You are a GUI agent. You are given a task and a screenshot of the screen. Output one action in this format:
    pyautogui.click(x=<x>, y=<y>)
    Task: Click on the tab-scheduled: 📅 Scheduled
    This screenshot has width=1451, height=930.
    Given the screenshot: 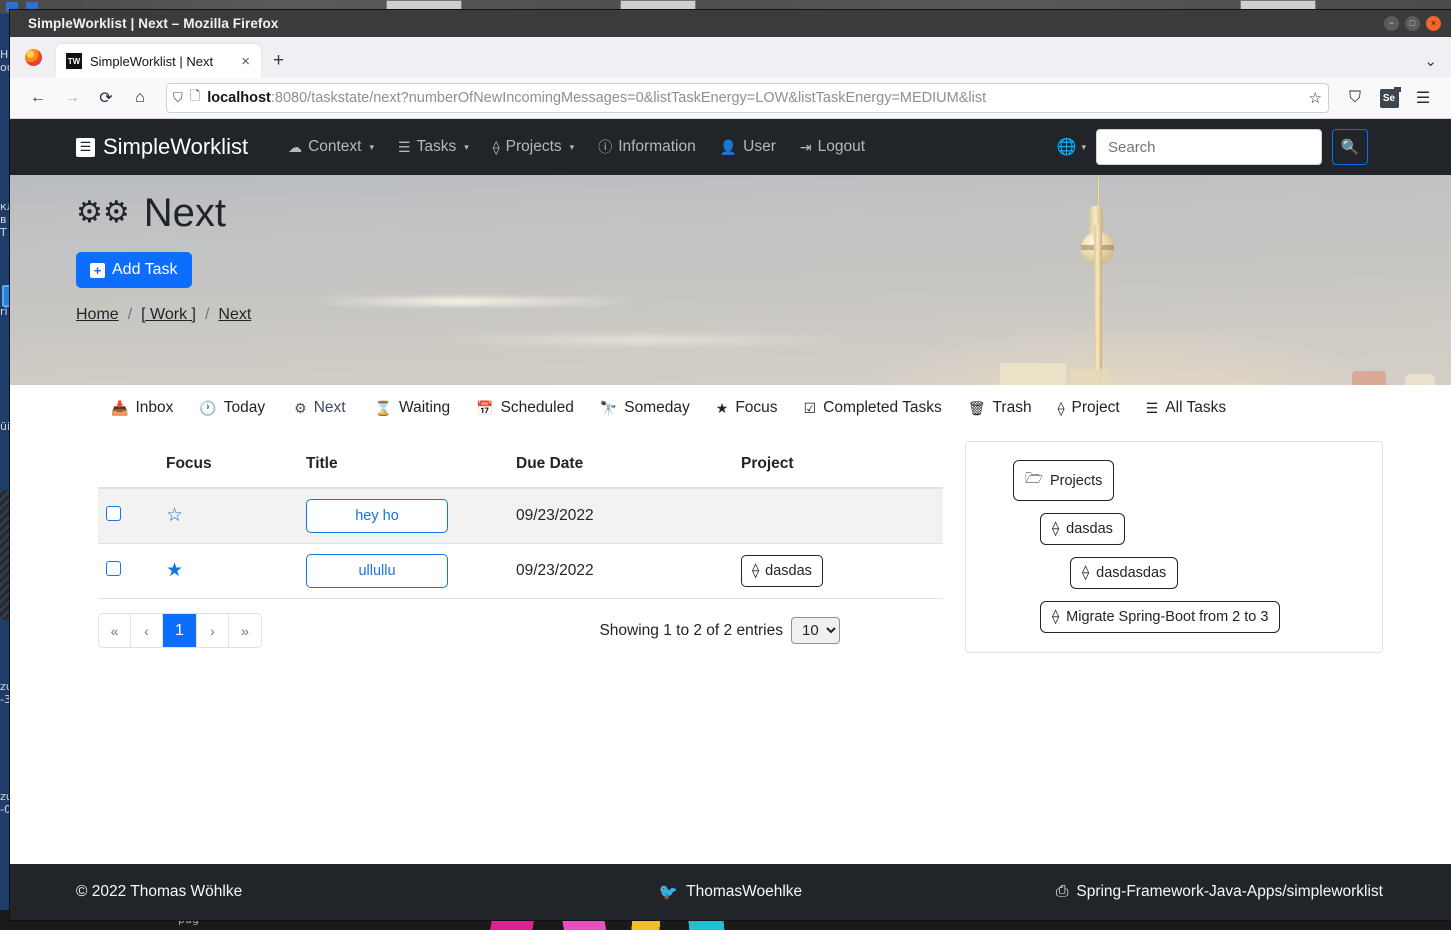 What is the action you would take?
    pyautogui.click(x=525, y=408)
    